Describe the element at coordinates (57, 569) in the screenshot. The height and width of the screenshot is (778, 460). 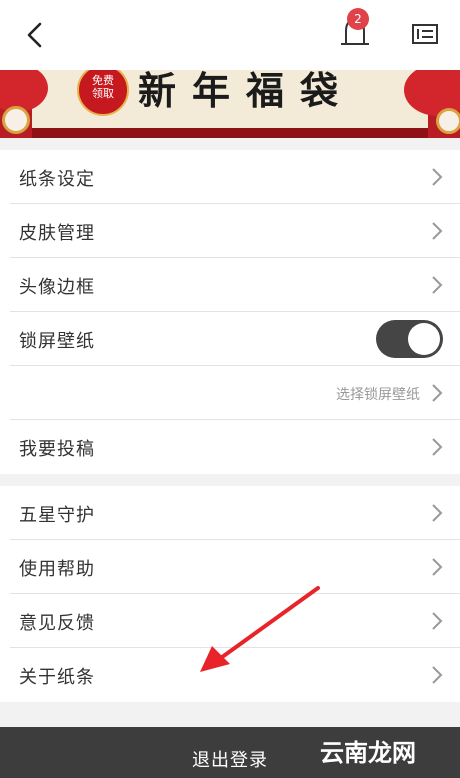
I see `menu-item-label: 使用帮助` at that location.